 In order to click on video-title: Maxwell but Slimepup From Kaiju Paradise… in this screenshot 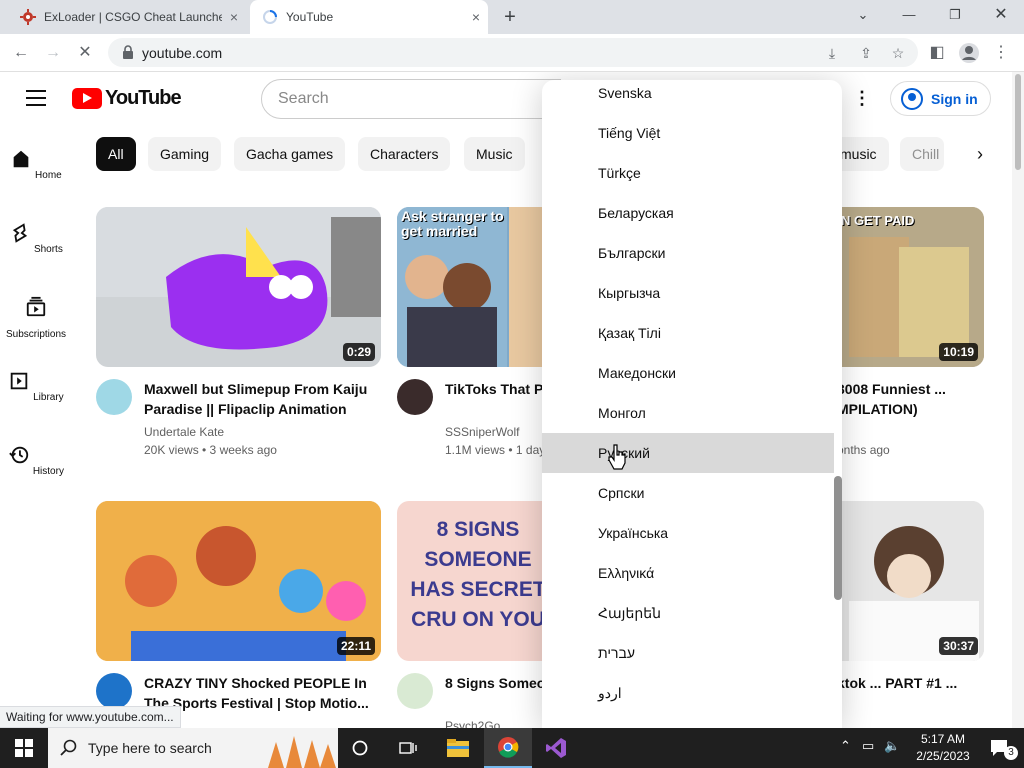, I will do `click(259, 399)`.